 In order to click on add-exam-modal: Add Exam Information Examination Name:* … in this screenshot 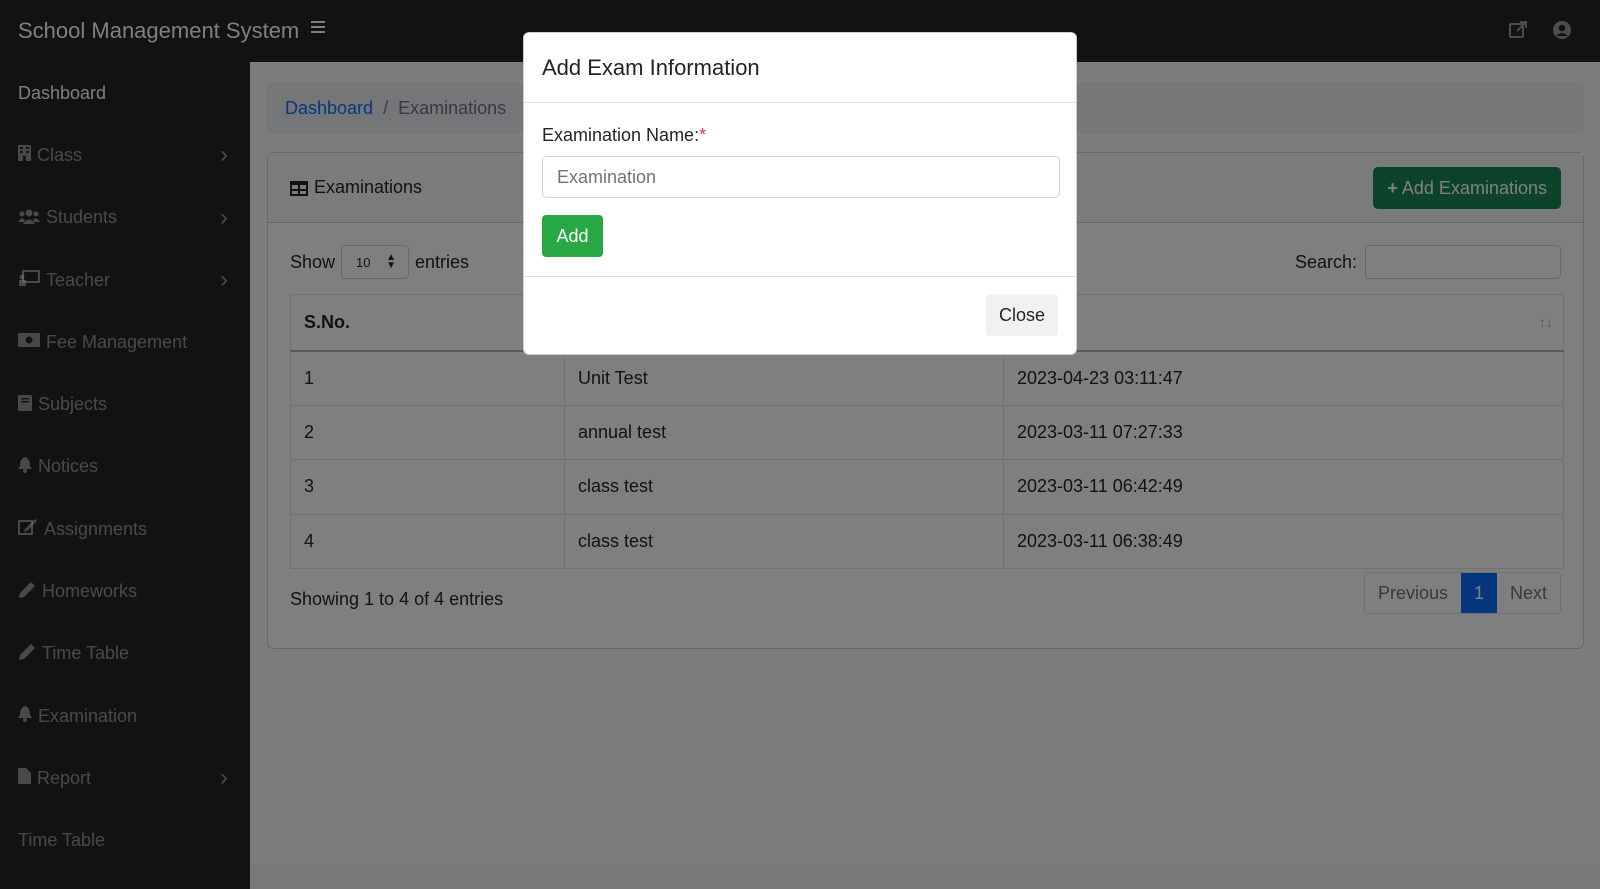, I will do `click(800, 193)`.